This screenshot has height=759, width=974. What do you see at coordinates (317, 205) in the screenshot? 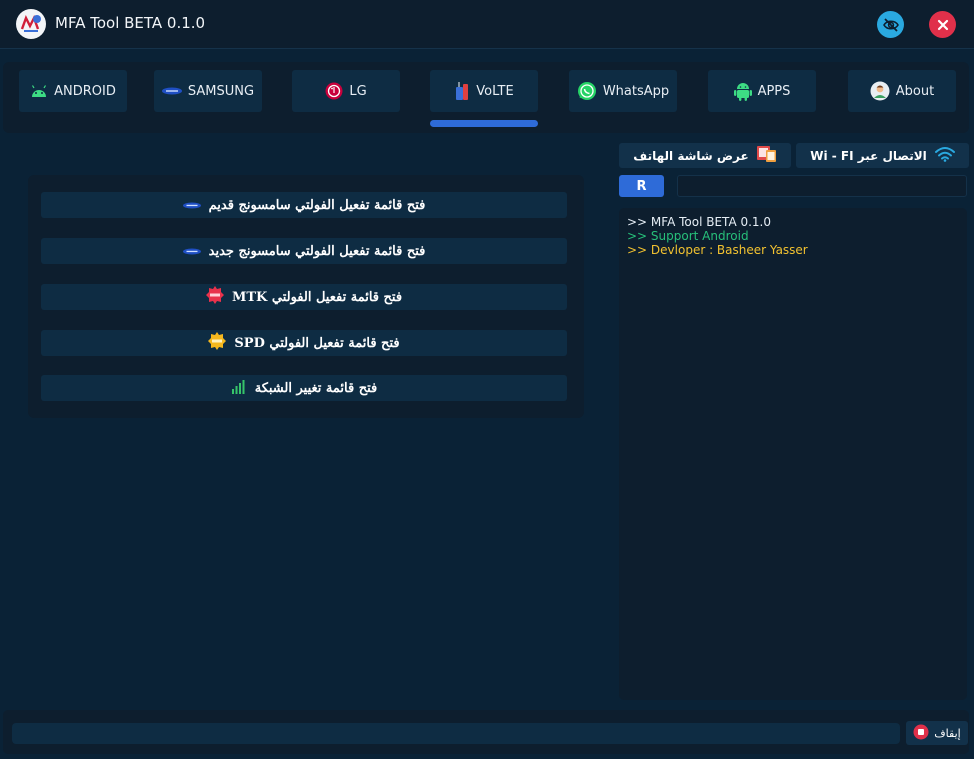
I see `button-label: فتح قائمة تفعيل الفولتي سامسونج قديم` at bounding box center [317, 205].